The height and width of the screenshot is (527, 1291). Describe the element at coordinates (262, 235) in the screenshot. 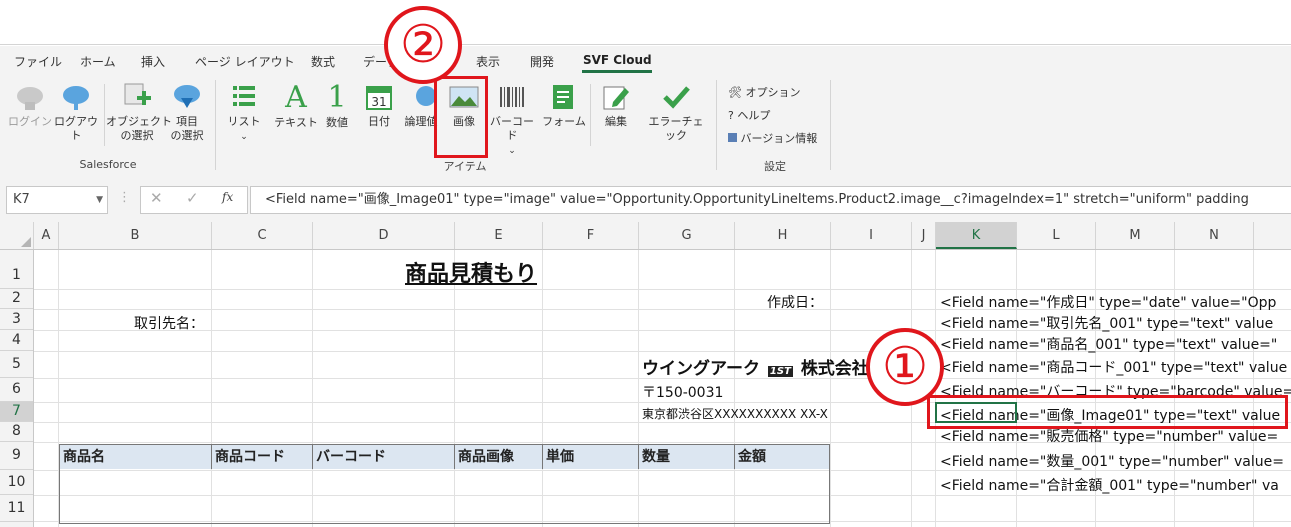

I see `col-header: C` at that location.